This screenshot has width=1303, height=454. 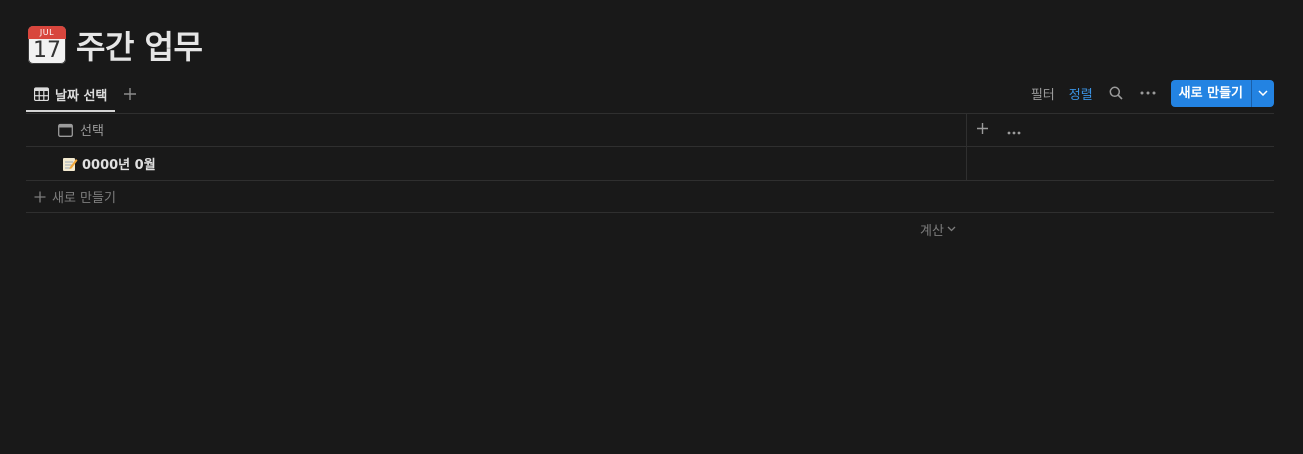 What do you see at coordinates (41, 94) in the screenshot?
I see `table-view-icon` at bounding box center [41, 94].